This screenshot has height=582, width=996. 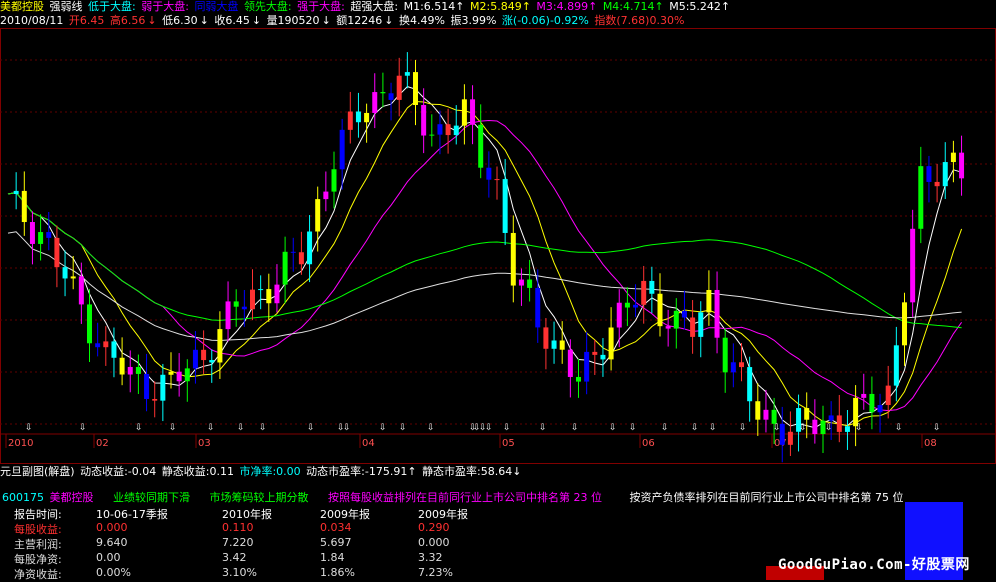 What do you see at coordinates (337, 572) in the screenshot?
I see `table-cell: 1.86%` at bounding box center [337, 572].